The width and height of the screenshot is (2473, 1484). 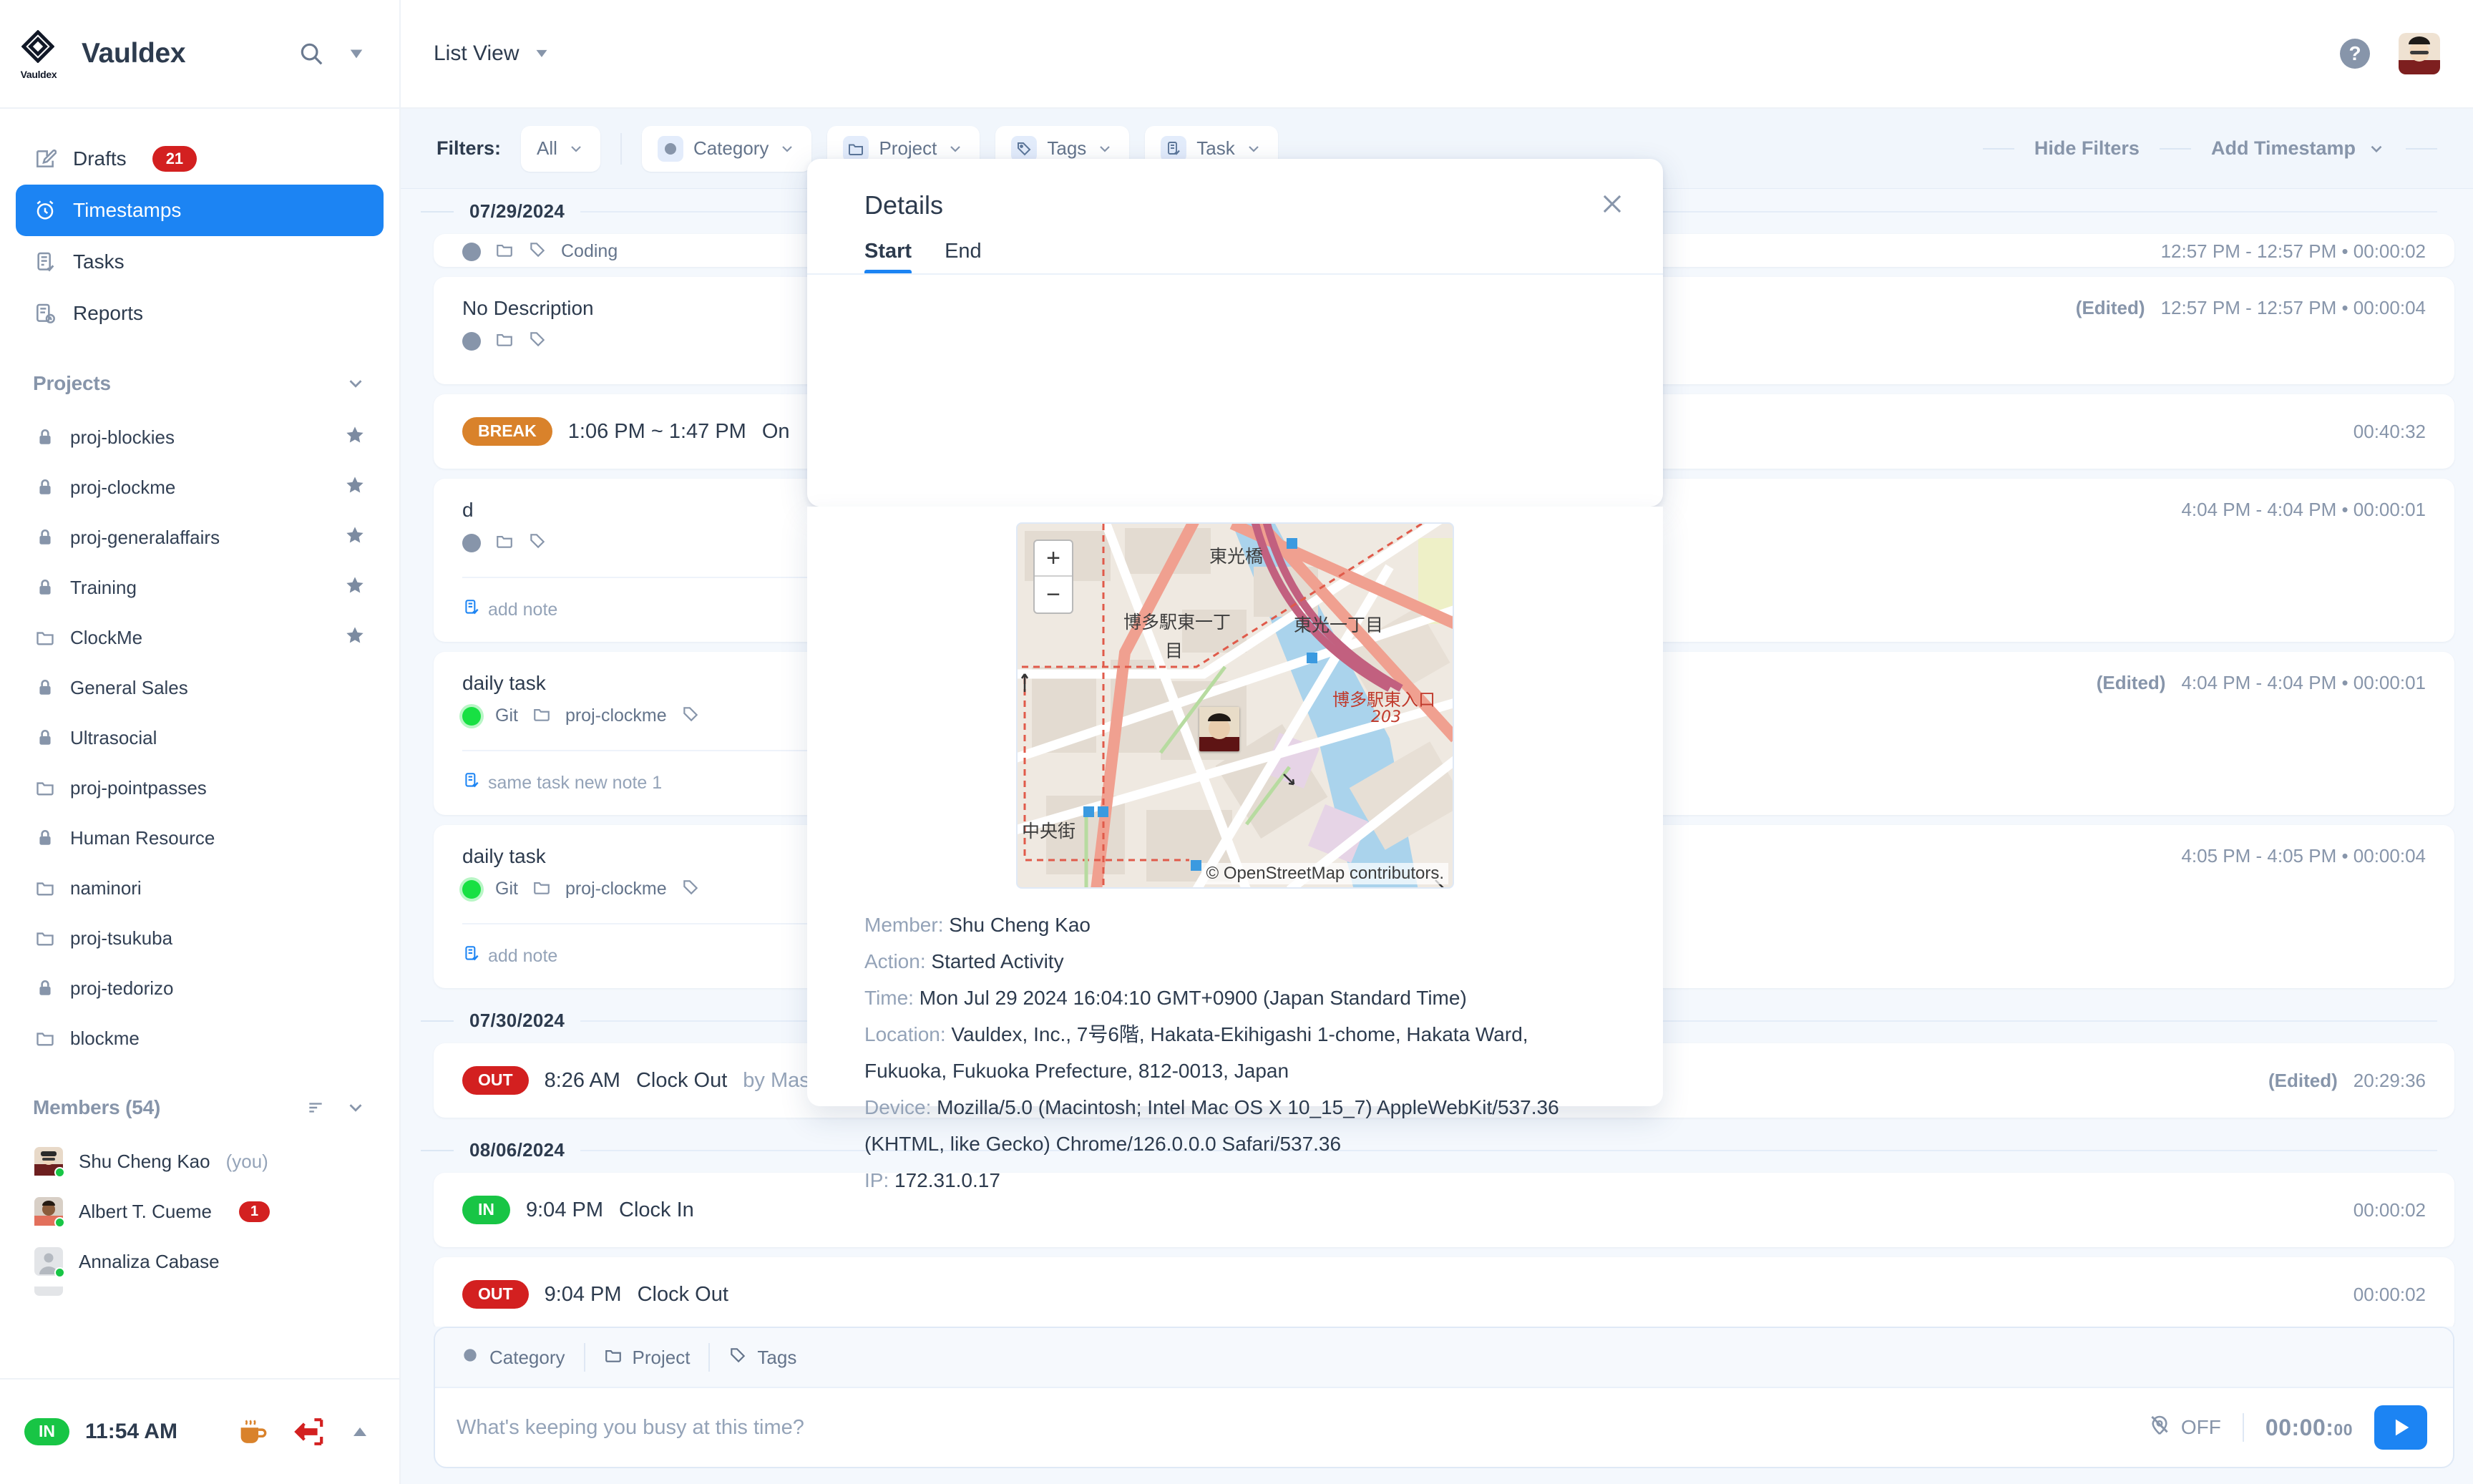 I want to click on member-item: Albert T. Cueme 1, so click(x=200, y=1211).